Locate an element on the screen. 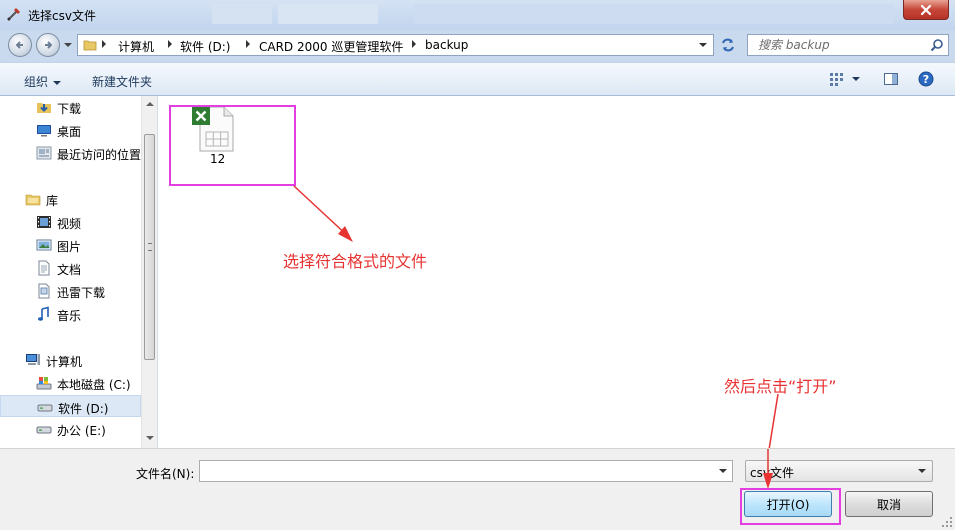  search-box is located at coordinates (848, 45).